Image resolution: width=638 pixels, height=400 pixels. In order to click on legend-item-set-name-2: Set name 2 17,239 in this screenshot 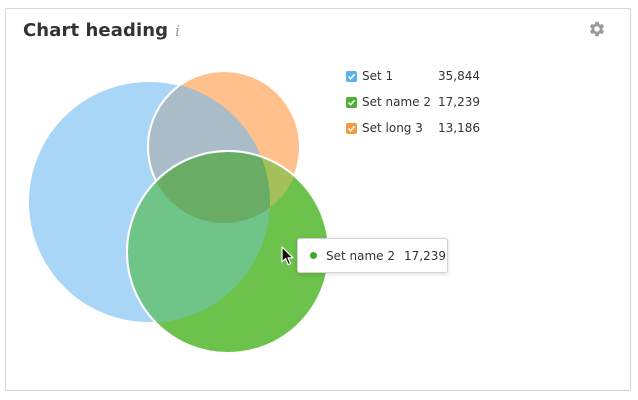, I will do `click(417, 102)`.